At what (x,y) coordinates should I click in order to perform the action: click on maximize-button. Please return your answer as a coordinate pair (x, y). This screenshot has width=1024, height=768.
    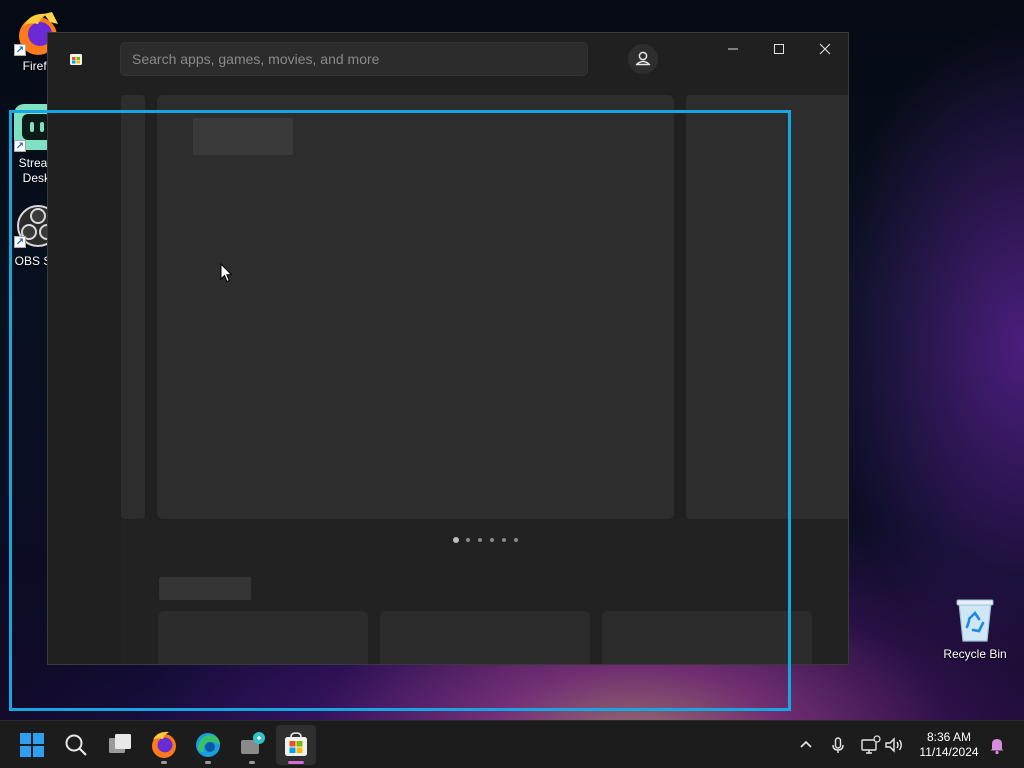
    Looking at the image, I should click on (779, 49).